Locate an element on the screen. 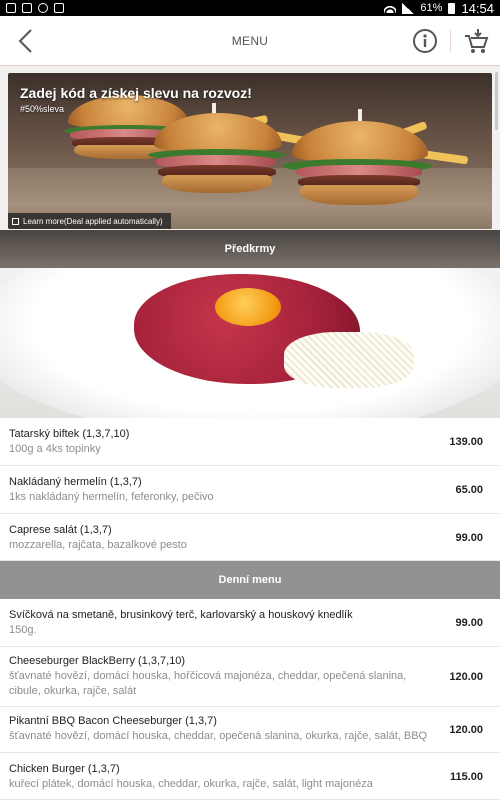 This screenshot has width=500, height=800. section-title: Předkrmy is located at coordinates (250, 249).